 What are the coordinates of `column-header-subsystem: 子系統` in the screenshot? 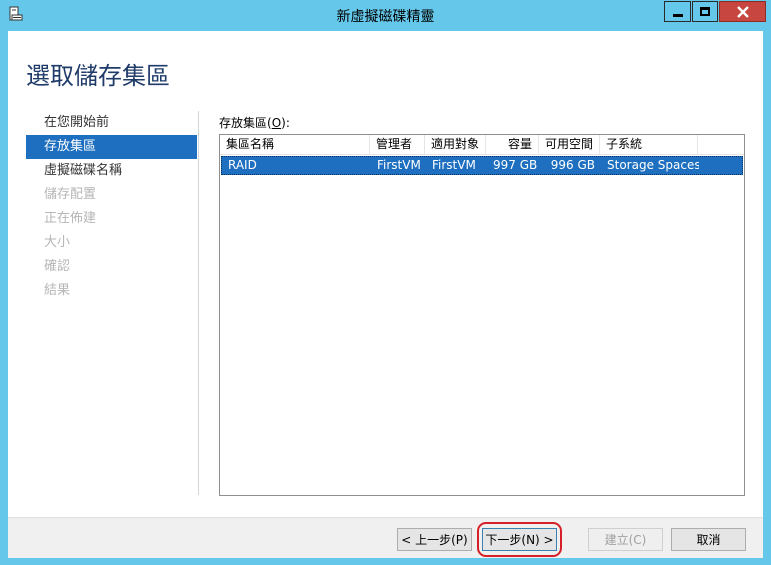 It's located at (649, 145).